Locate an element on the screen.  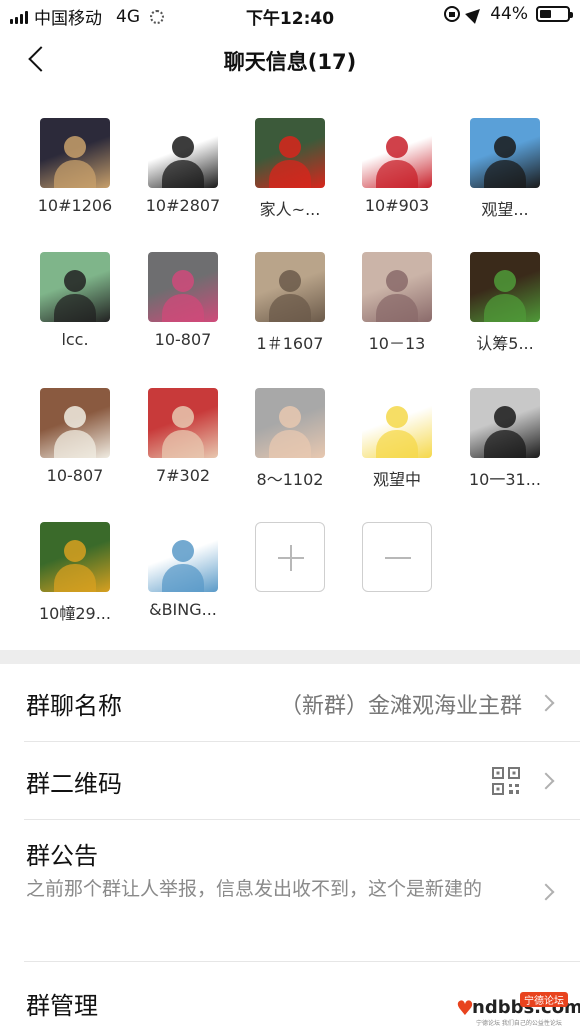
location-icon is located at coordinates (475, 14).